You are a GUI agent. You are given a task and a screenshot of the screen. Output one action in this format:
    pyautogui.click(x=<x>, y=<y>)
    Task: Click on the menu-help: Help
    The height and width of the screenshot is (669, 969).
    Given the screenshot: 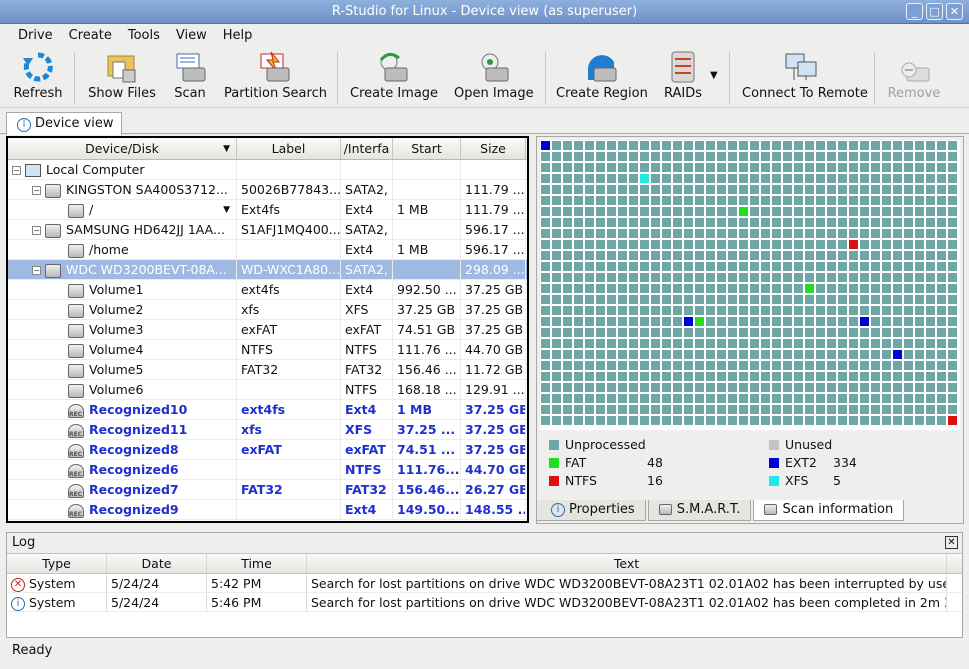 What is the action you would take?
    pyautogui.click(x=238, y=35)
    